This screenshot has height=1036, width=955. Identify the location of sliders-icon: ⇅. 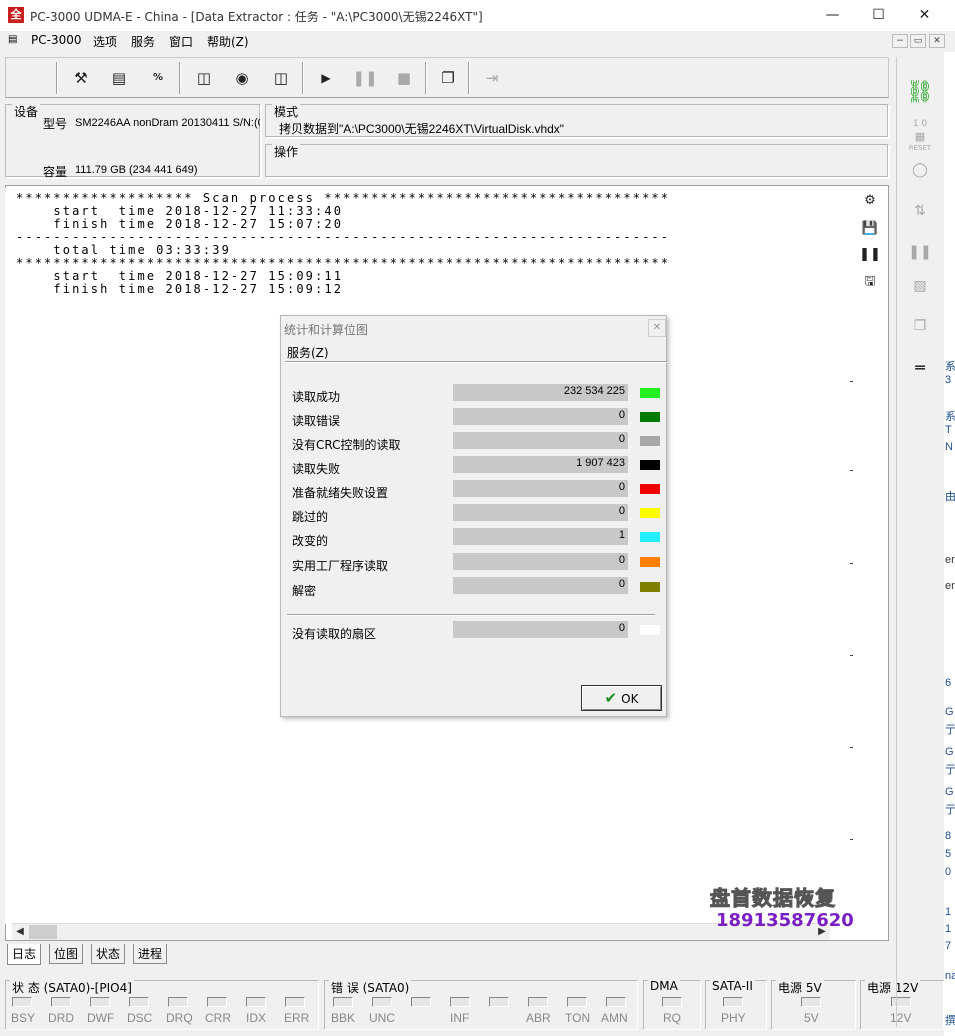
(920, 219).